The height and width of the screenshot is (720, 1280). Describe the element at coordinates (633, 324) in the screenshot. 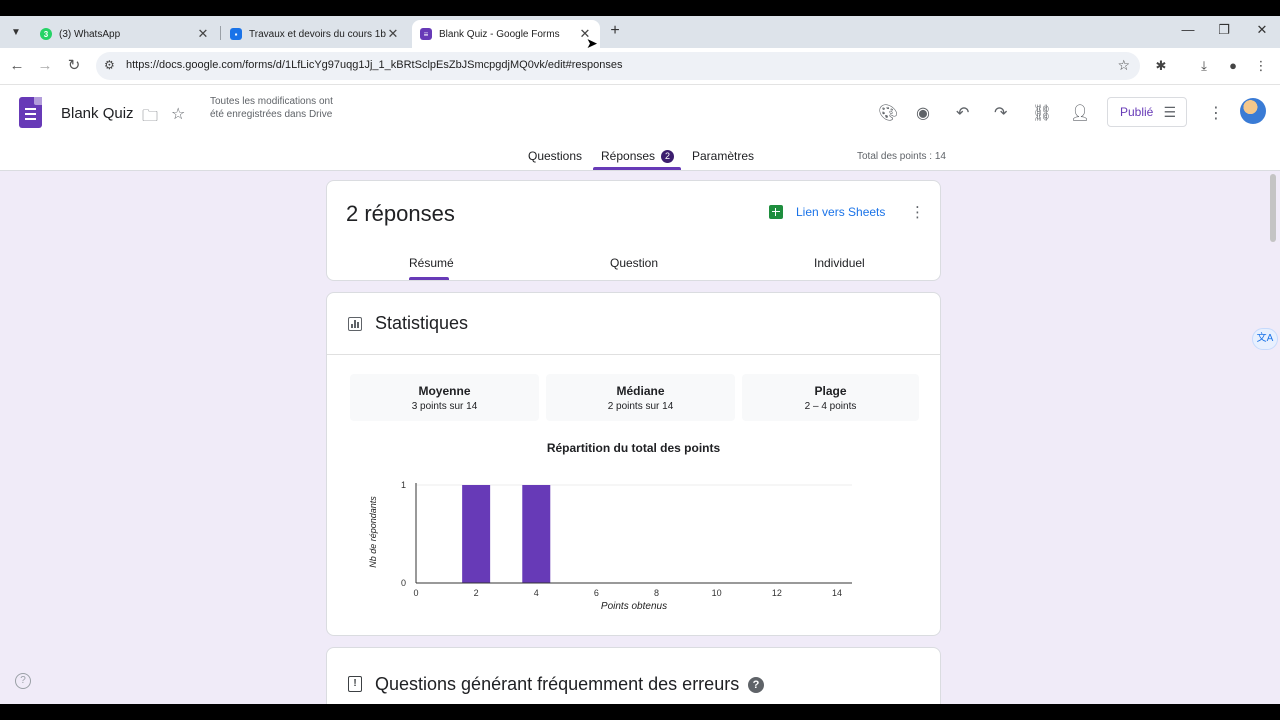

I see `statistics-header: Statistiques` at that location.